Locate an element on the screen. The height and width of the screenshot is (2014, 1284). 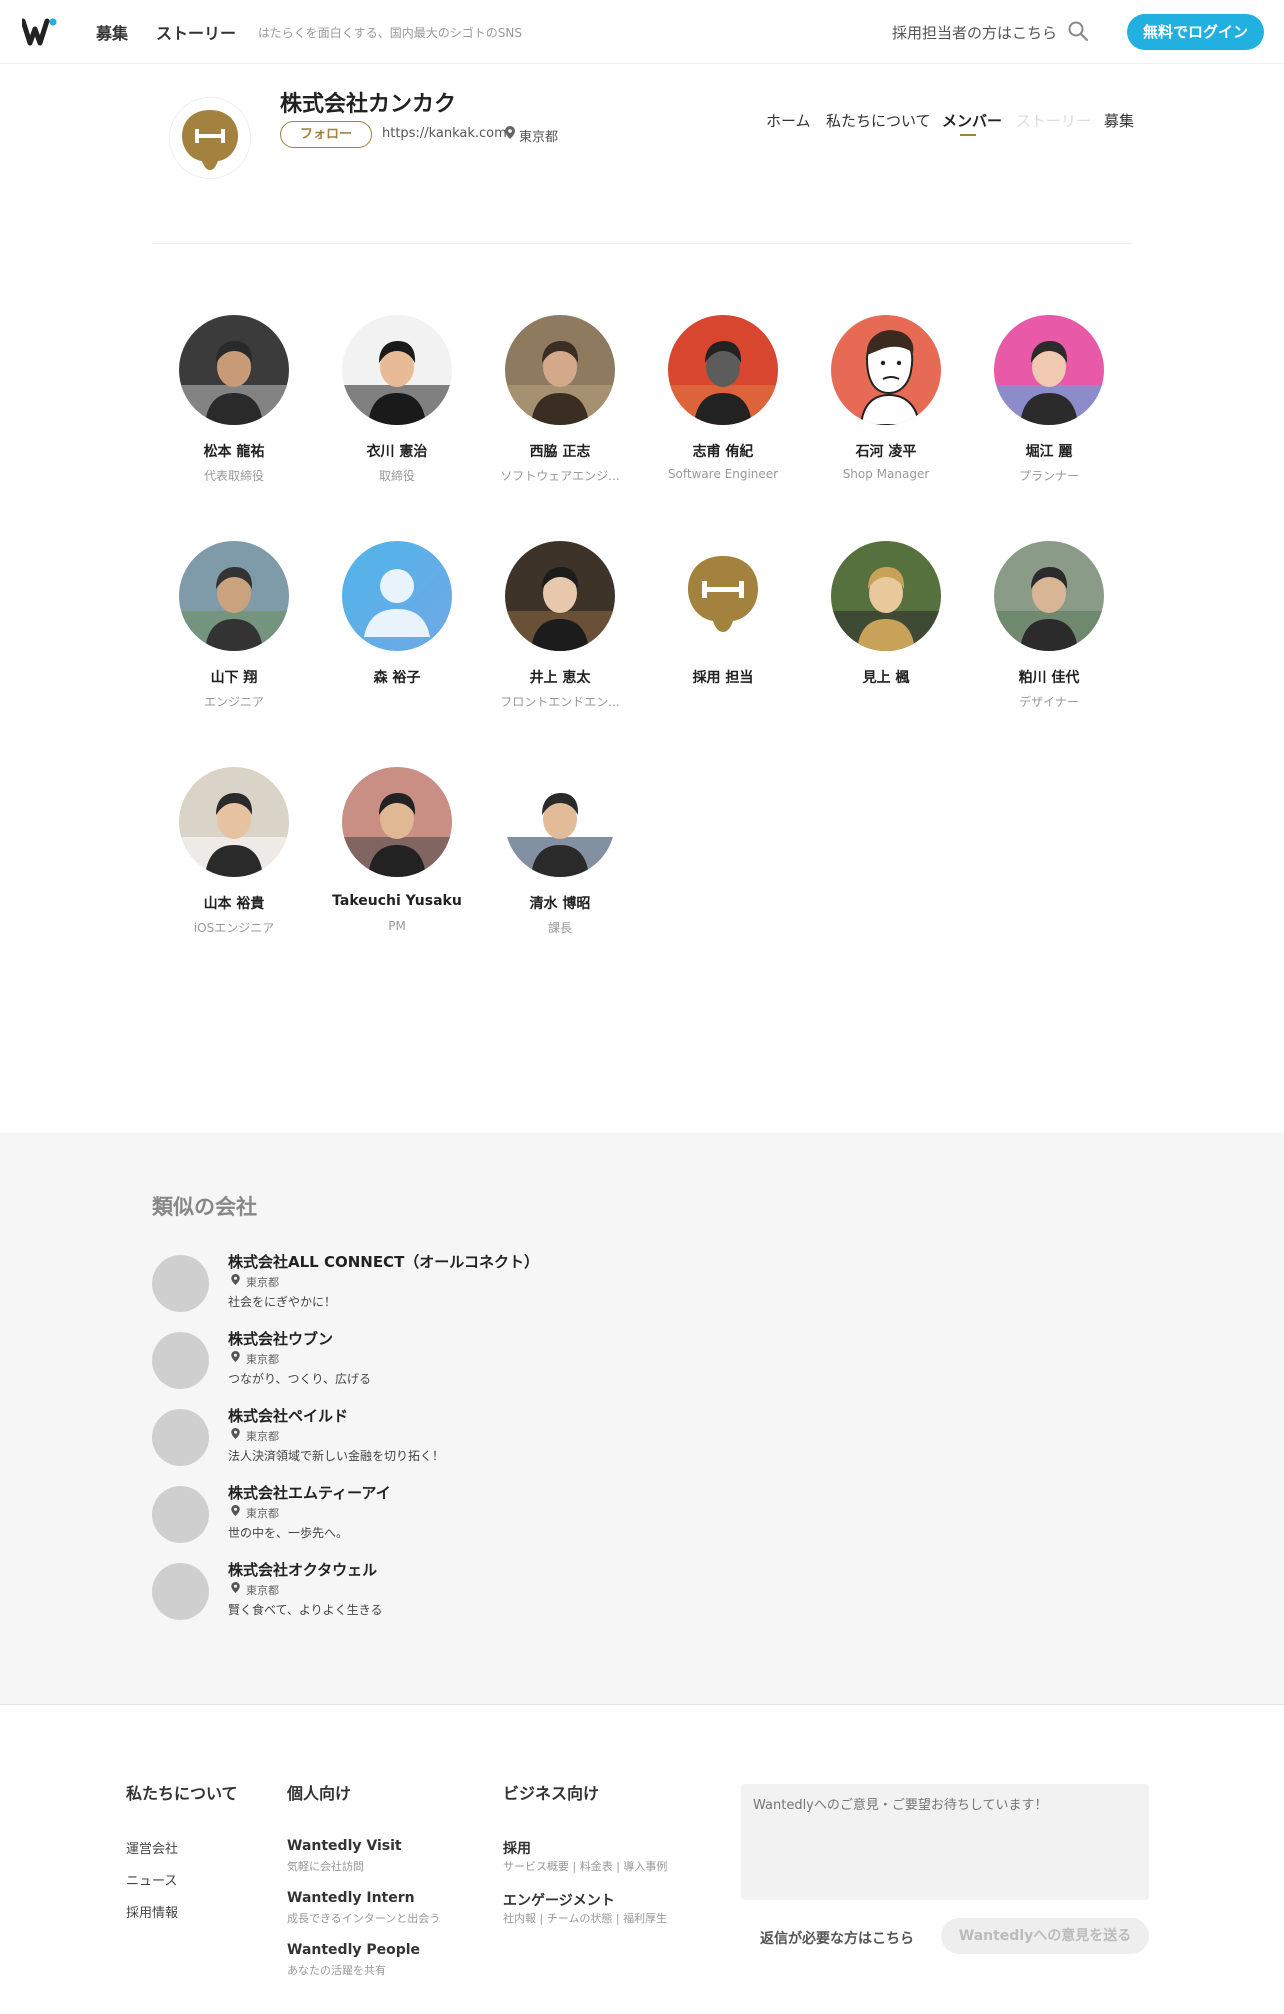
member-name: 採用 担当 is located at coordinates (723, 676).